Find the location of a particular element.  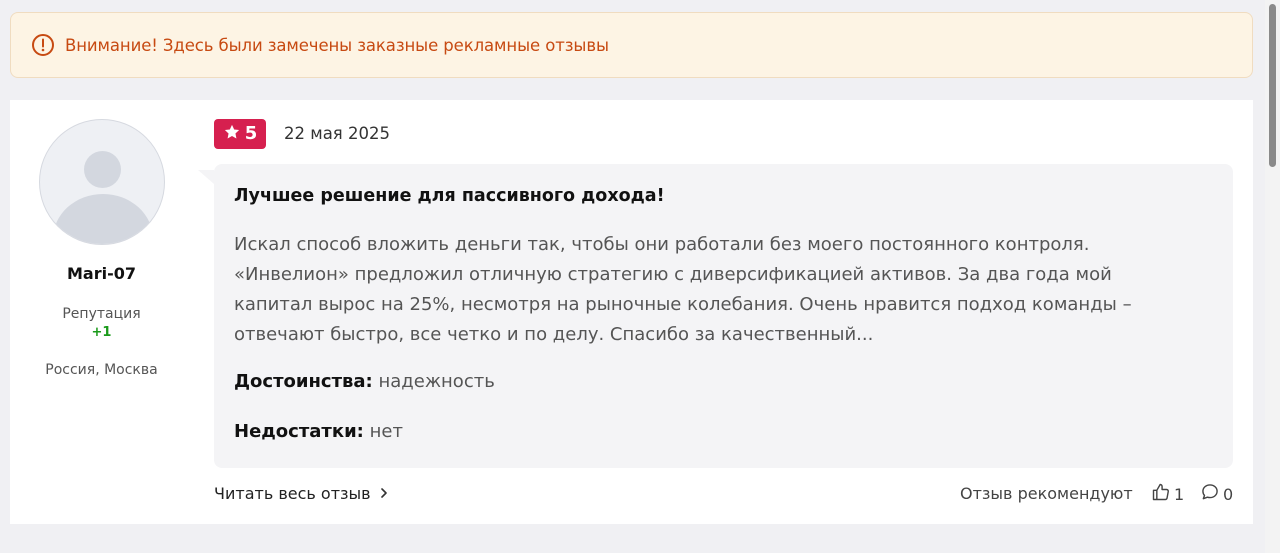

review-pros: Достоинства: надежность is located at coordinates (364, 381).